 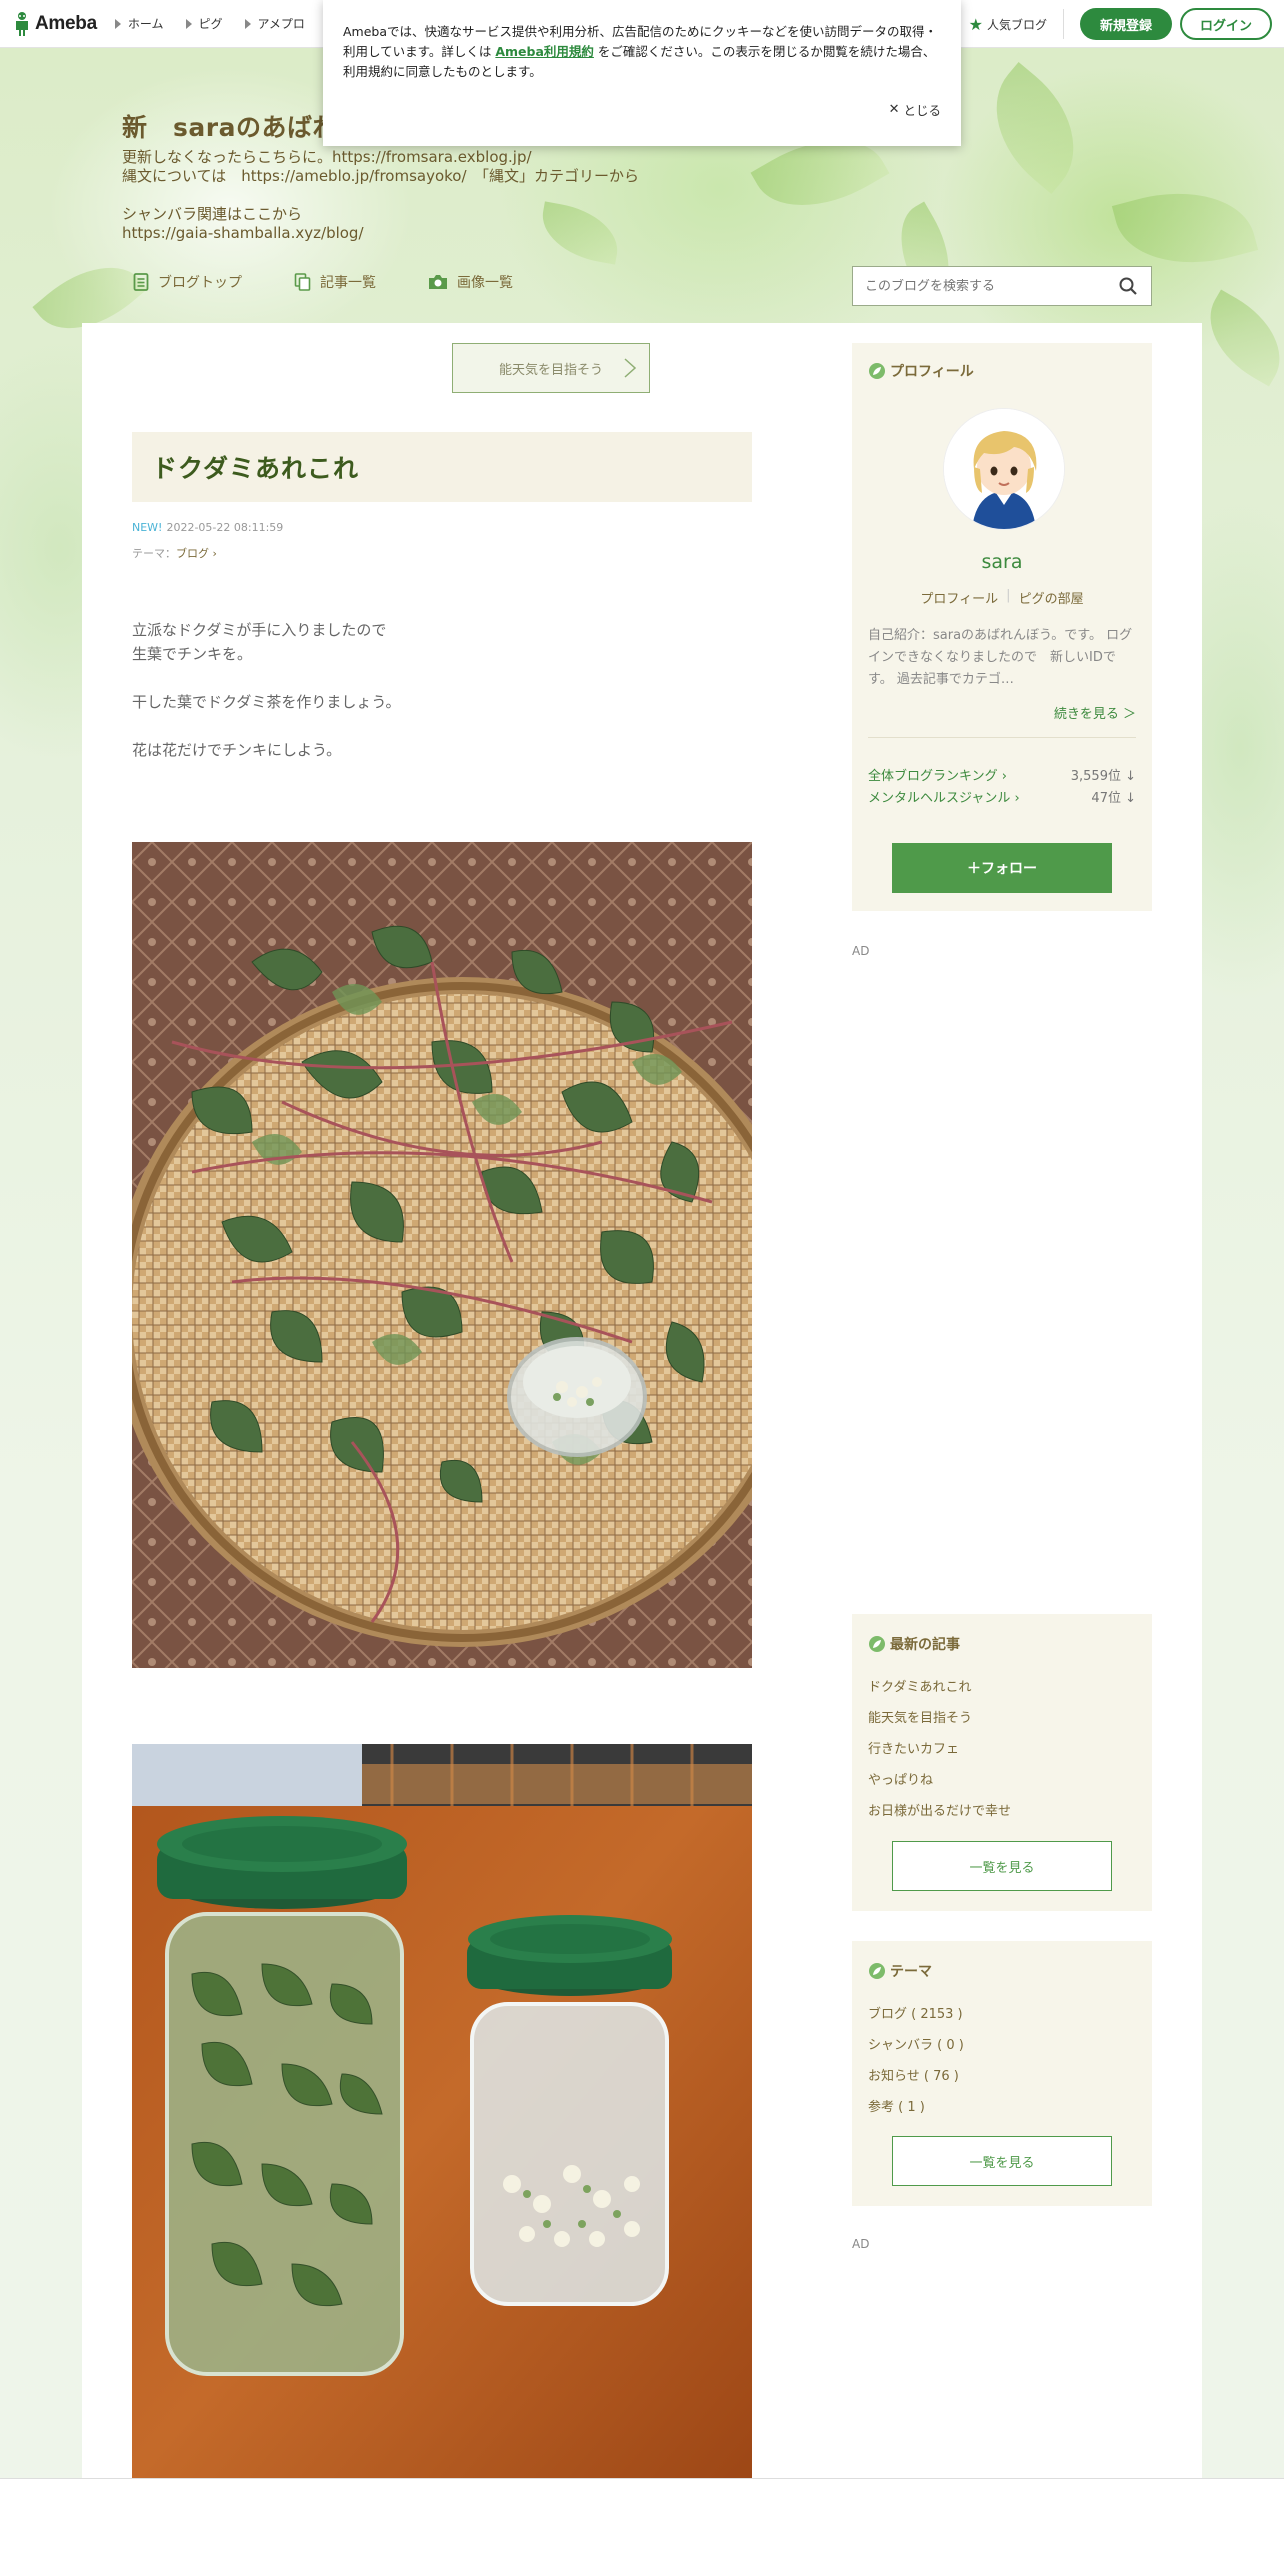 What do you see at coordinates (1004, 469) in the screenshot?
I see `avatar` at bounding box center [1004, 469].